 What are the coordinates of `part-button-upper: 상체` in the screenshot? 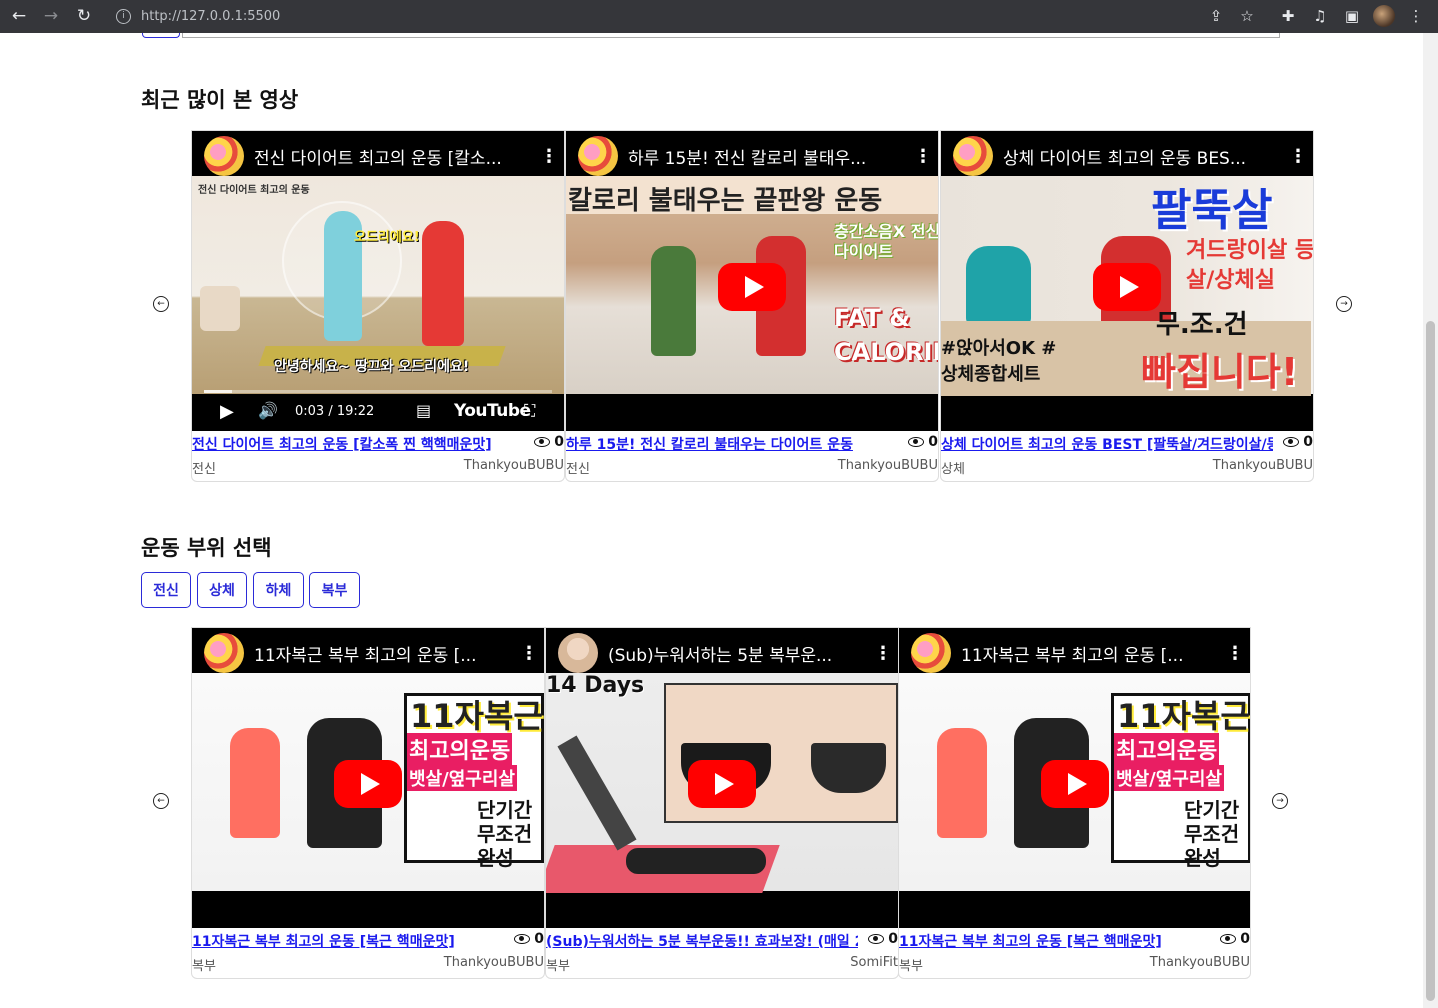 It's located at (222, 590).